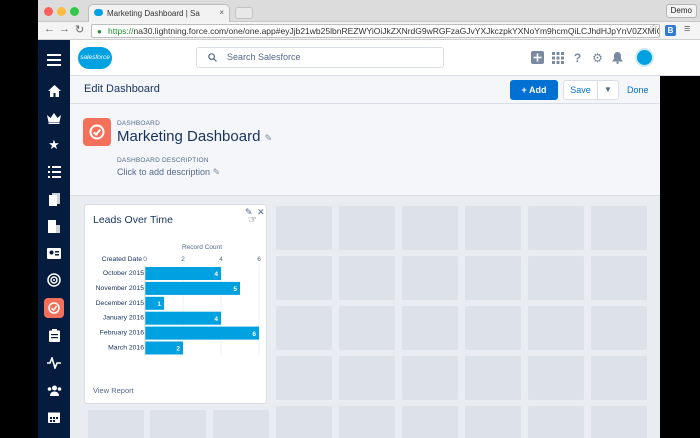 The height and width of the screenshot is (438, 700). What do you see at coordinates (54, 145) in the screenshot?
I see `star-icon: ★` at bounding box center [54, 145].